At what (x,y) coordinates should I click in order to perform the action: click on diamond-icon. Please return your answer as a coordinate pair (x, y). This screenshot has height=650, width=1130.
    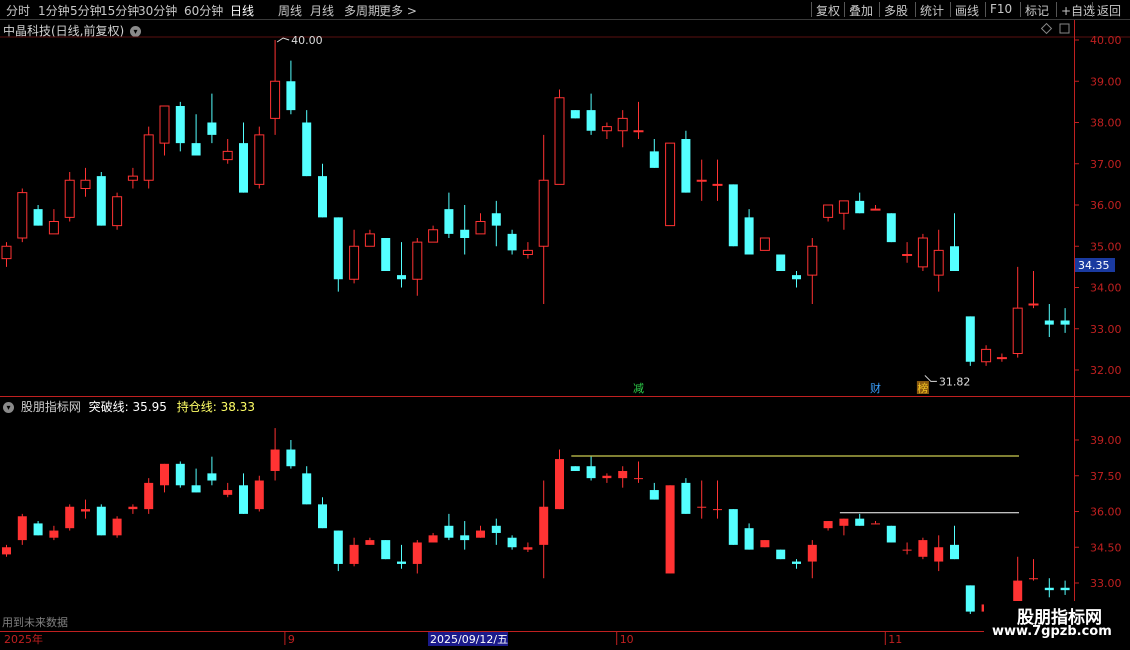
    Looking at the image, I should click on (1046, 28).